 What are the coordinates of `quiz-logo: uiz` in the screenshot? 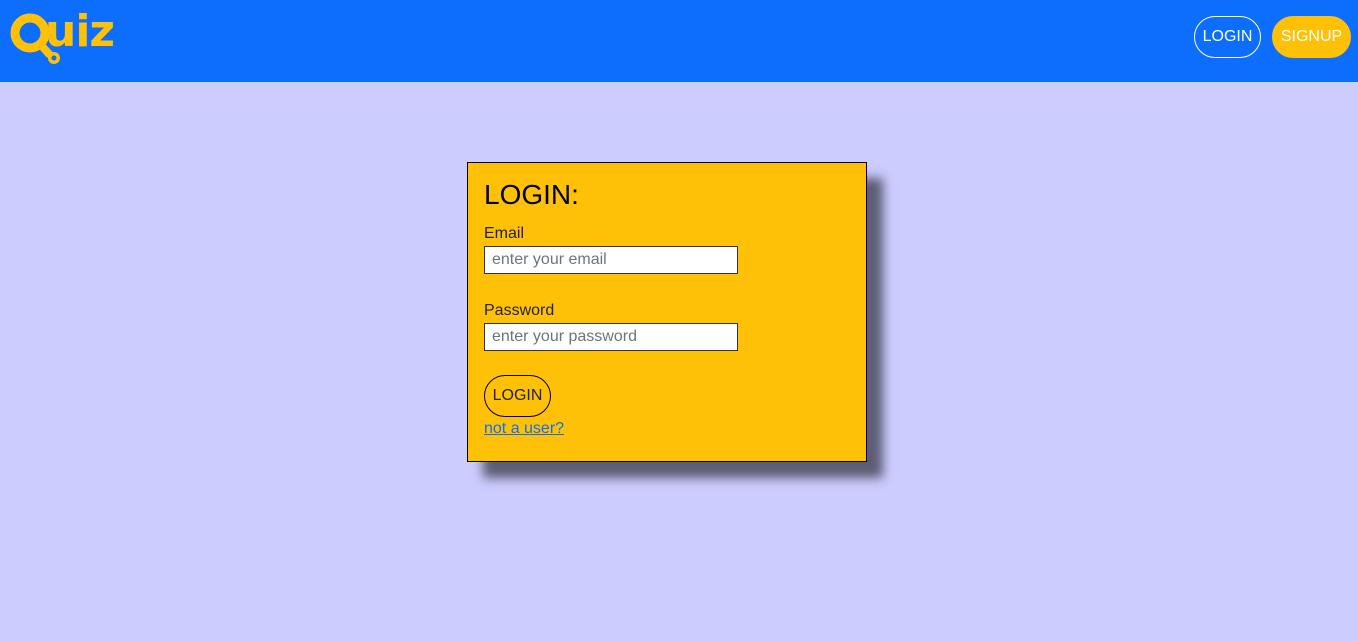 It's located at (68, 37).